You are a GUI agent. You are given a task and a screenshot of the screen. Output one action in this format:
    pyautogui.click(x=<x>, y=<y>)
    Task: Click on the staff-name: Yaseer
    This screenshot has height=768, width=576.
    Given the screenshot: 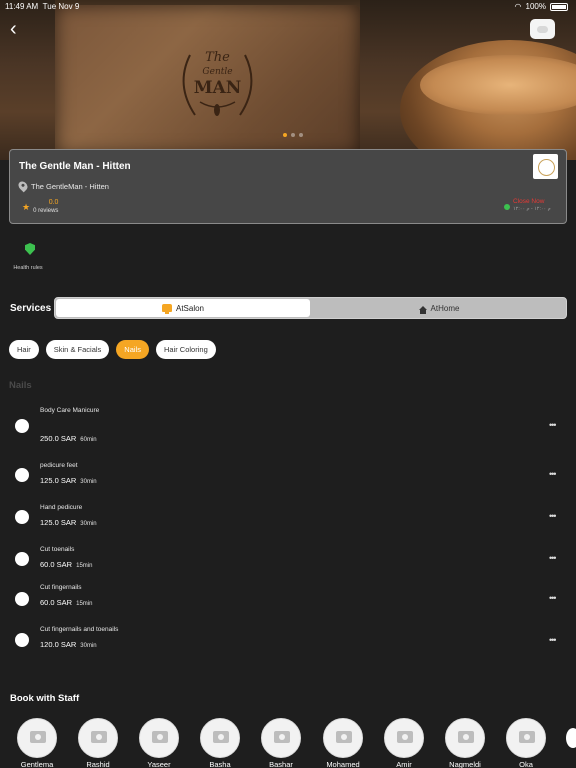 What is the action you would take?
    pyautogui.click(x=159, y=764)
    